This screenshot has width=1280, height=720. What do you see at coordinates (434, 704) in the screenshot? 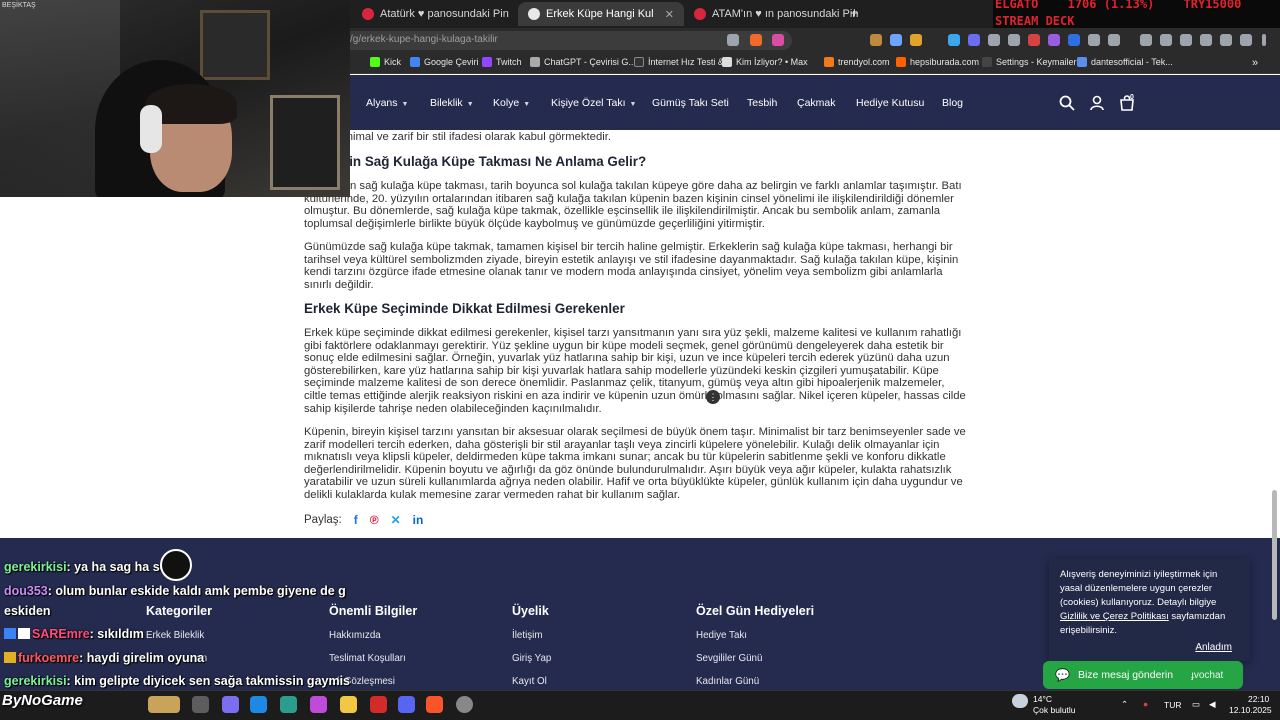
I see `brave-icon` at bounding box center [434, 704].